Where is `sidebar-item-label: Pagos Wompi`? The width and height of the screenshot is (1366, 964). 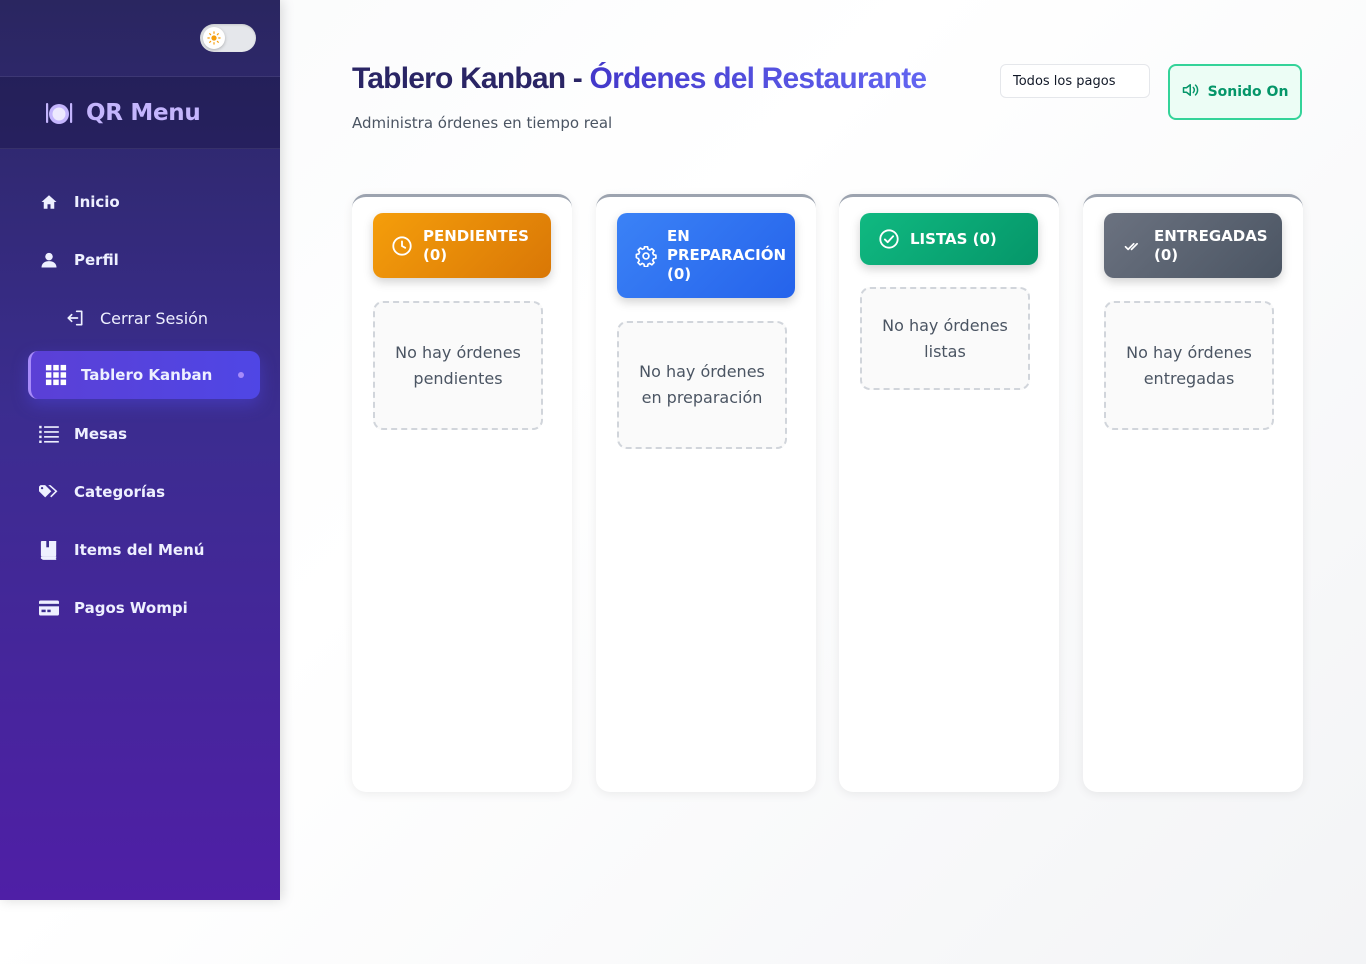 sidebar-item-label: Pagos Wompi is located at coordinates (131, 608).